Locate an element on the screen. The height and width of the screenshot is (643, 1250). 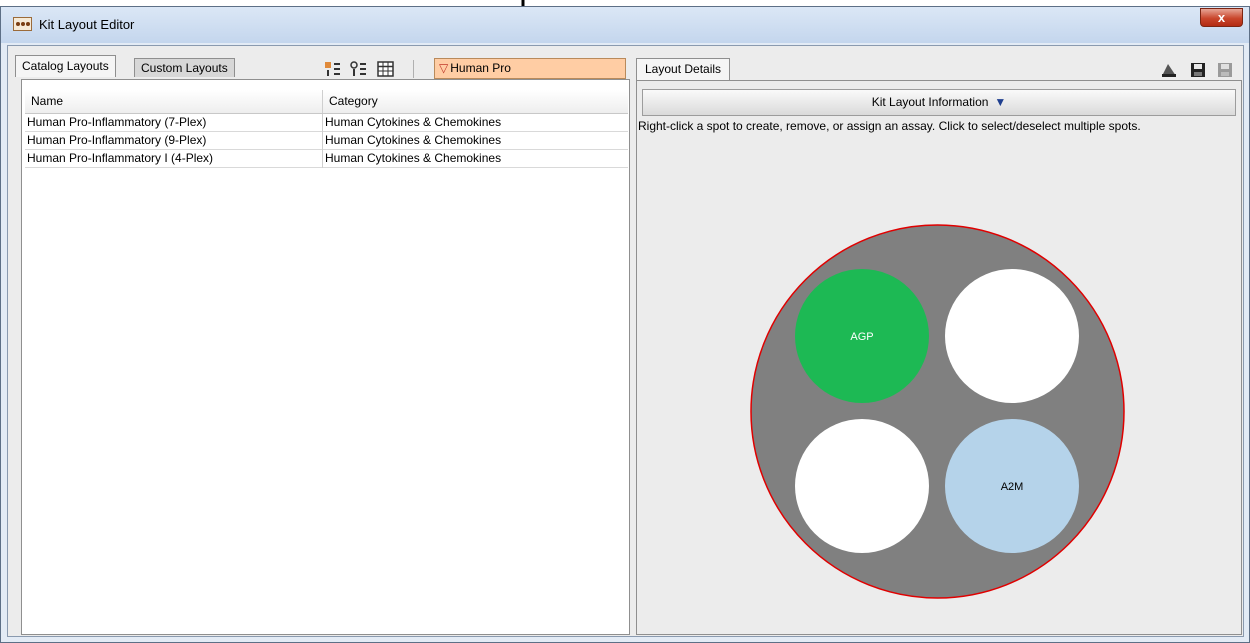
tab-layout-details: Layout Details is located at coordinates (683, 69).